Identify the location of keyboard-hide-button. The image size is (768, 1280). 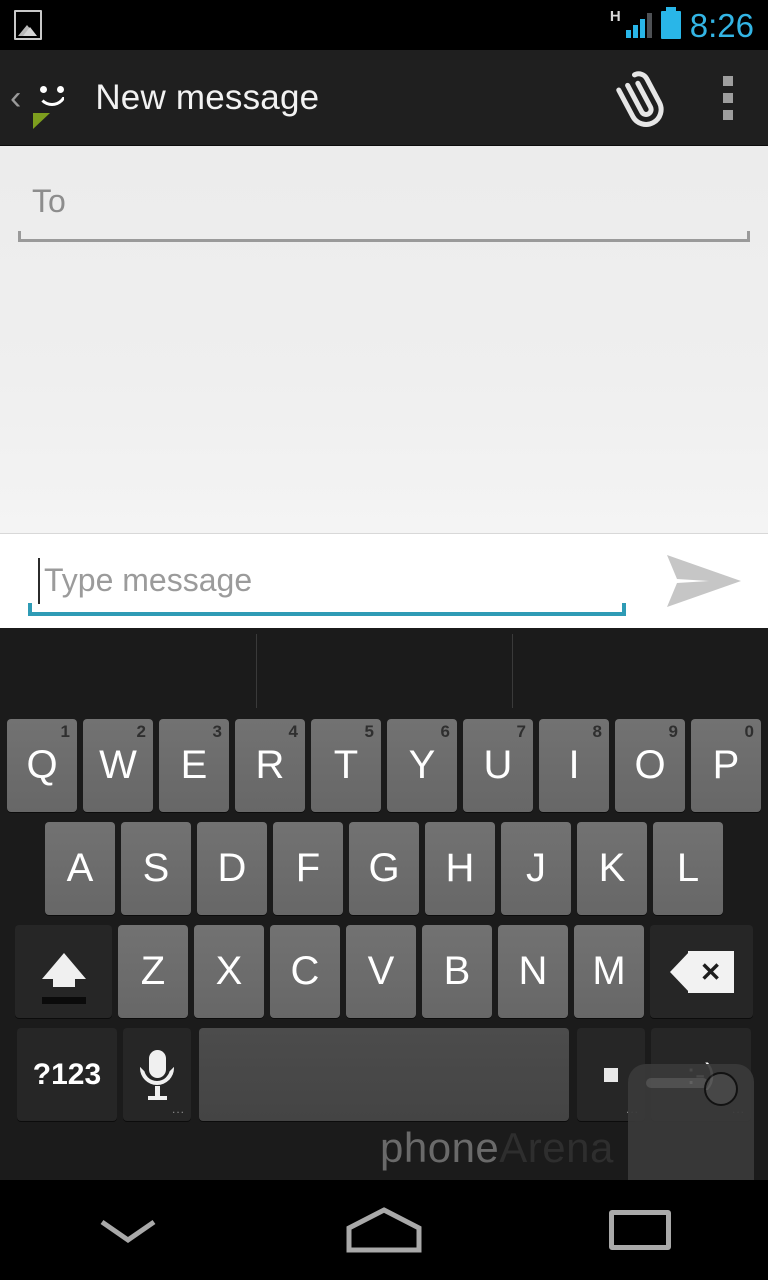
(128, 1230).